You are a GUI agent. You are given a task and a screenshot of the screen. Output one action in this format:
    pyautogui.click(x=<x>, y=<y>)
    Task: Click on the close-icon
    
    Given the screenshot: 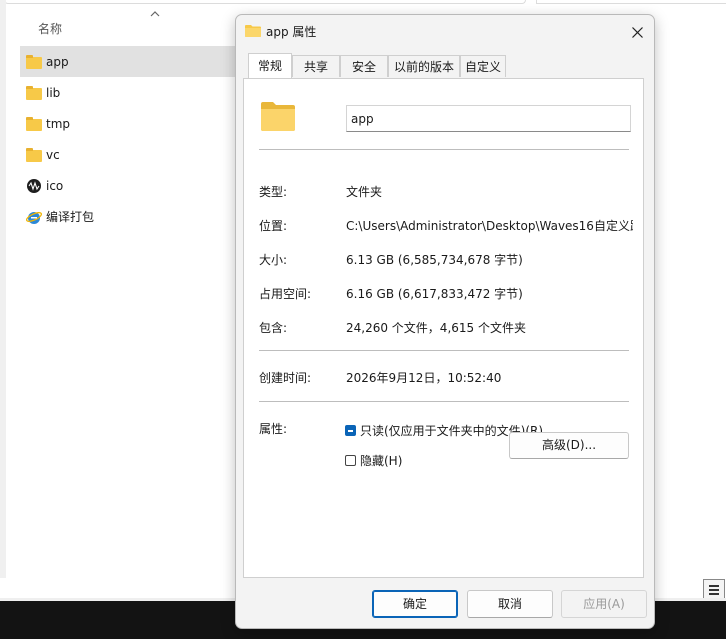 What is the action you would take?
    pyautogui.click(x=637, y=32)
    